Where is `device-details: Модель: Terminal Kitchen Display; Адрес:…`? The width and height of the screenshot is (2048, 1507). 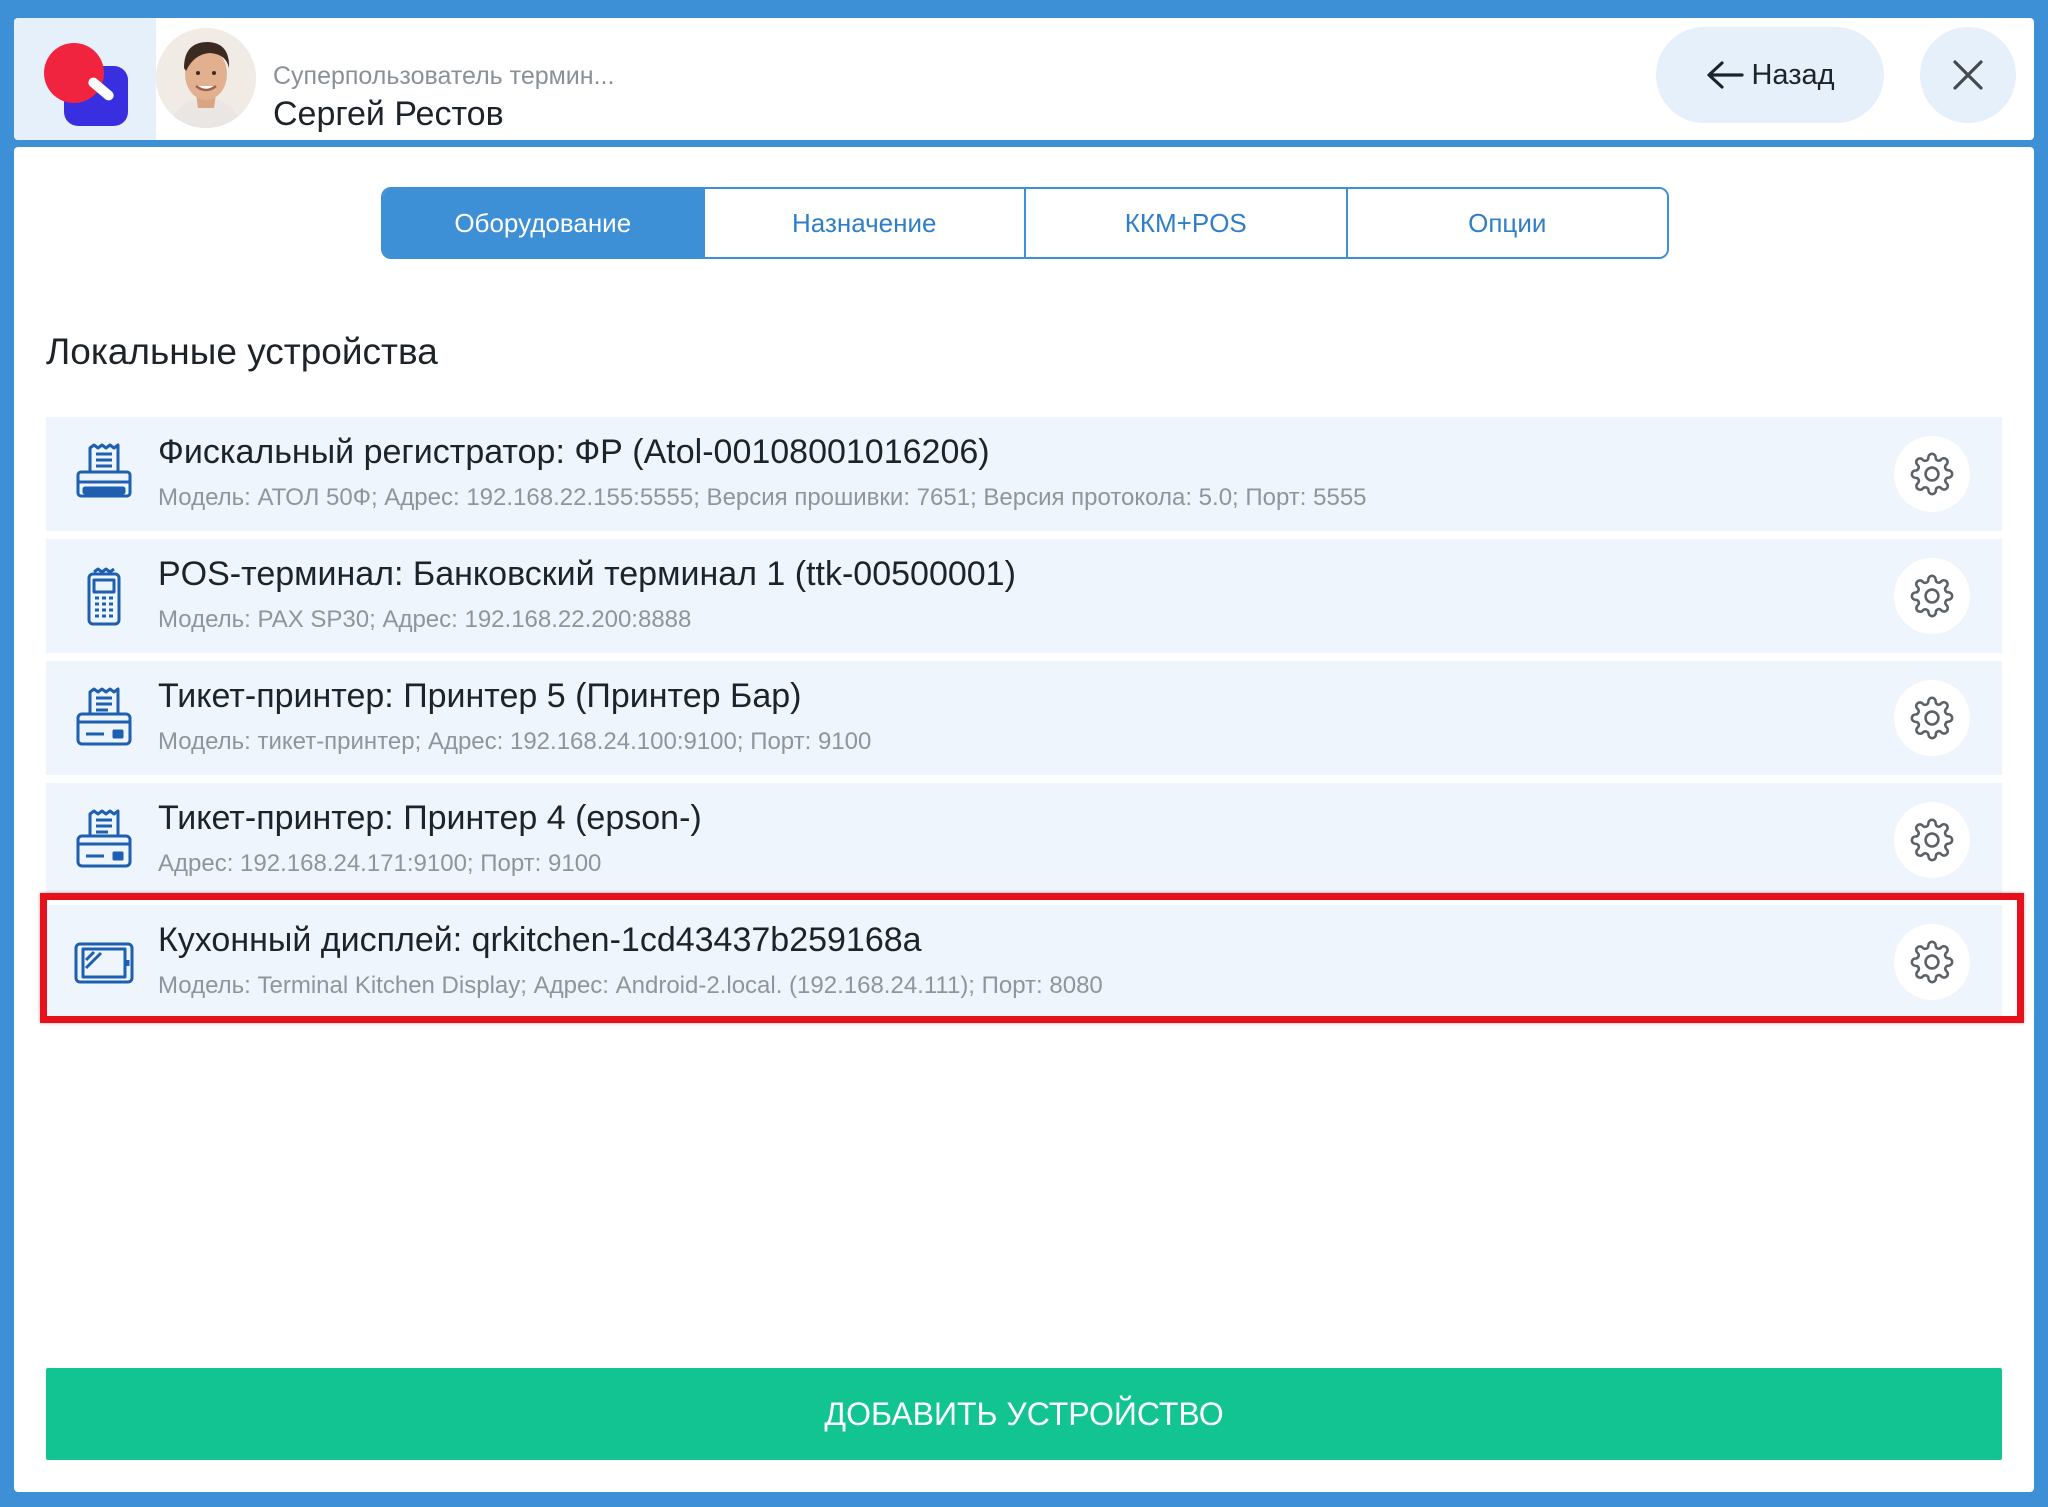
device-details: Модель: Terminal Kitchen Display; Адрес:… is located at coordinates (630, 985).